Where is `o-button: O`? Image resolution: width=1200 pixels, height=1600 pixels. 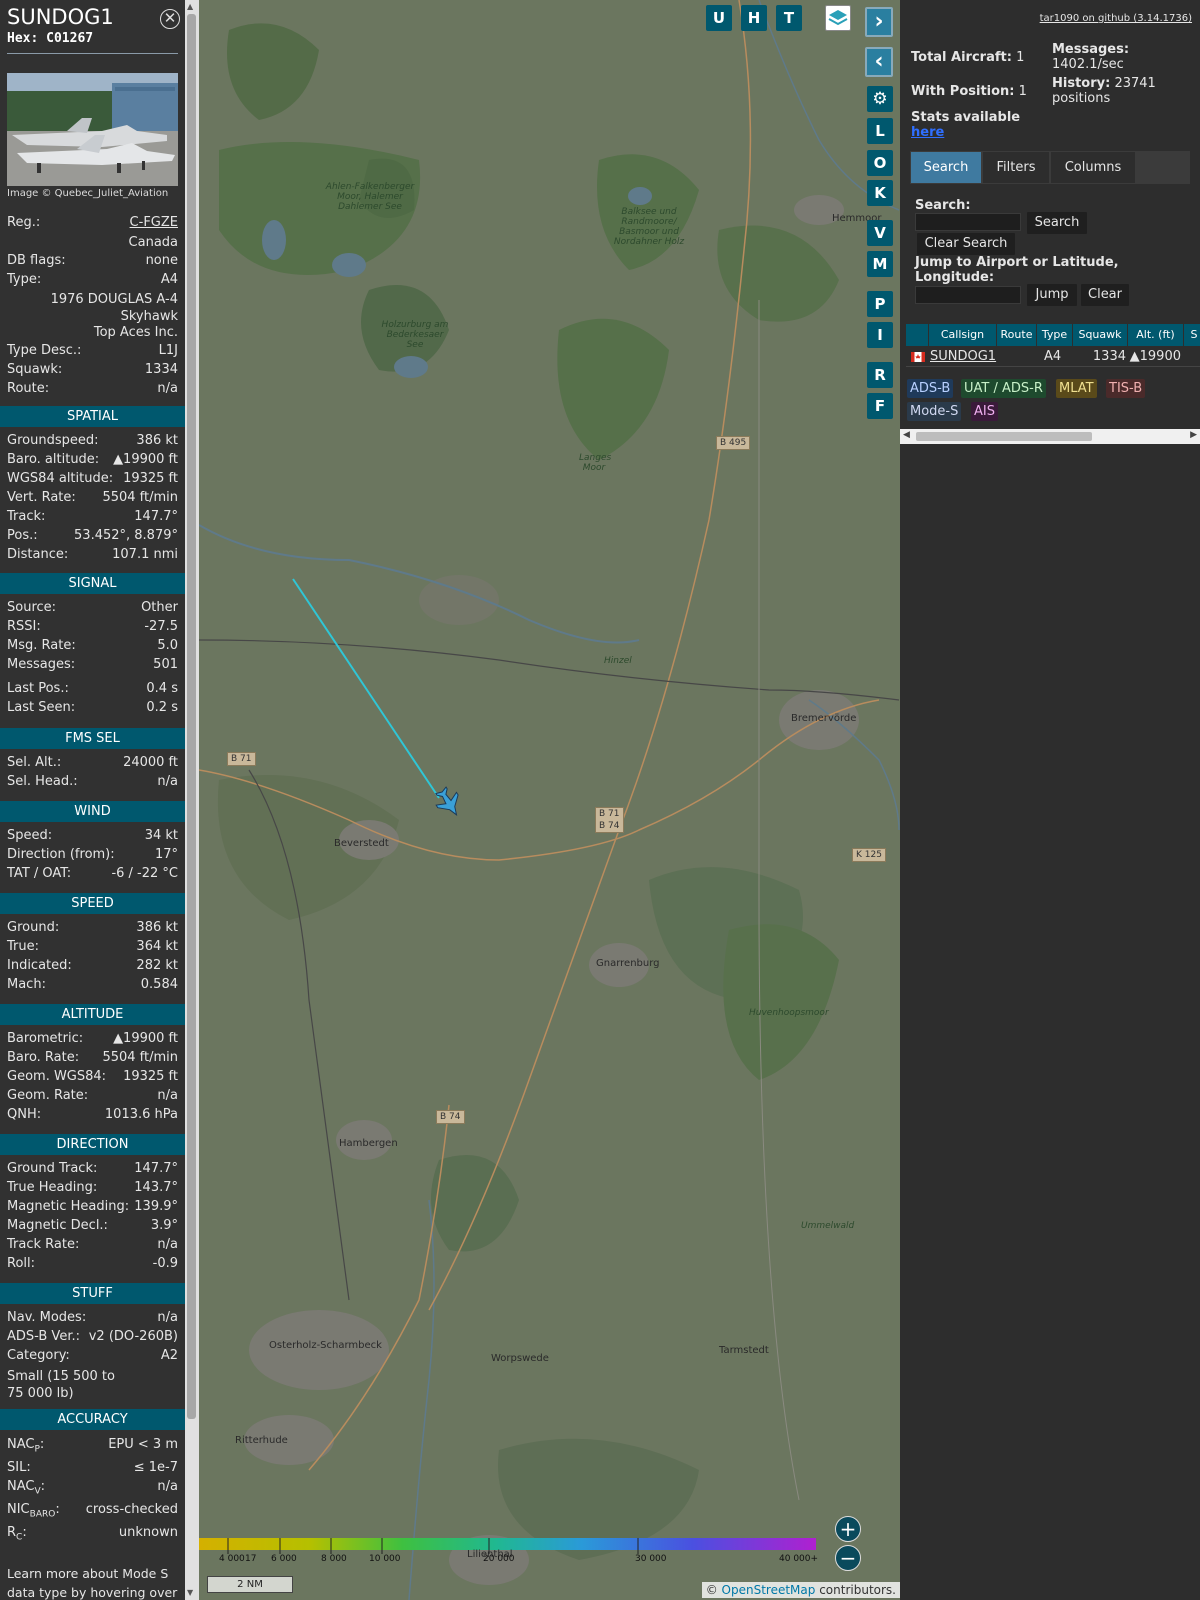 o-button: O is located at coordinates (880, 163).